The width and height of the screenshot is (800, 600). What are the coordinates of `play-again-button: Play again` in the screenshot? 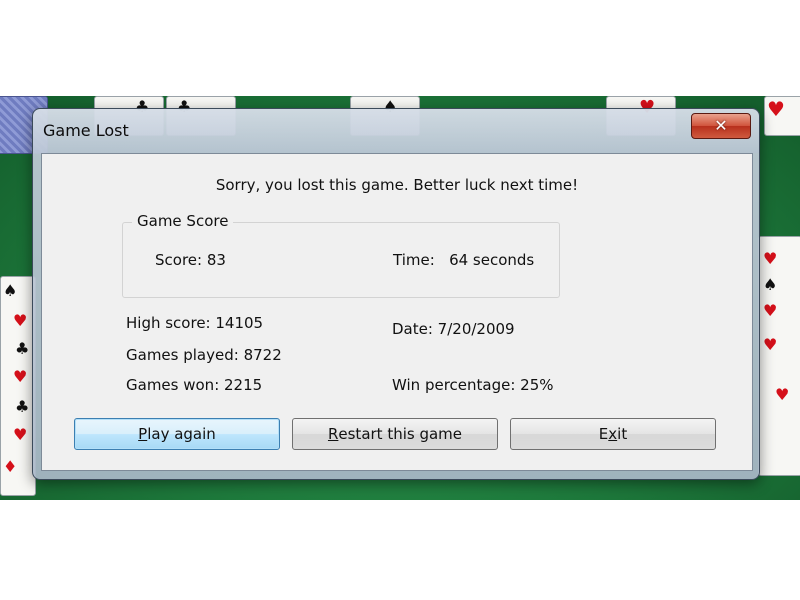 It's located at (177, 434).